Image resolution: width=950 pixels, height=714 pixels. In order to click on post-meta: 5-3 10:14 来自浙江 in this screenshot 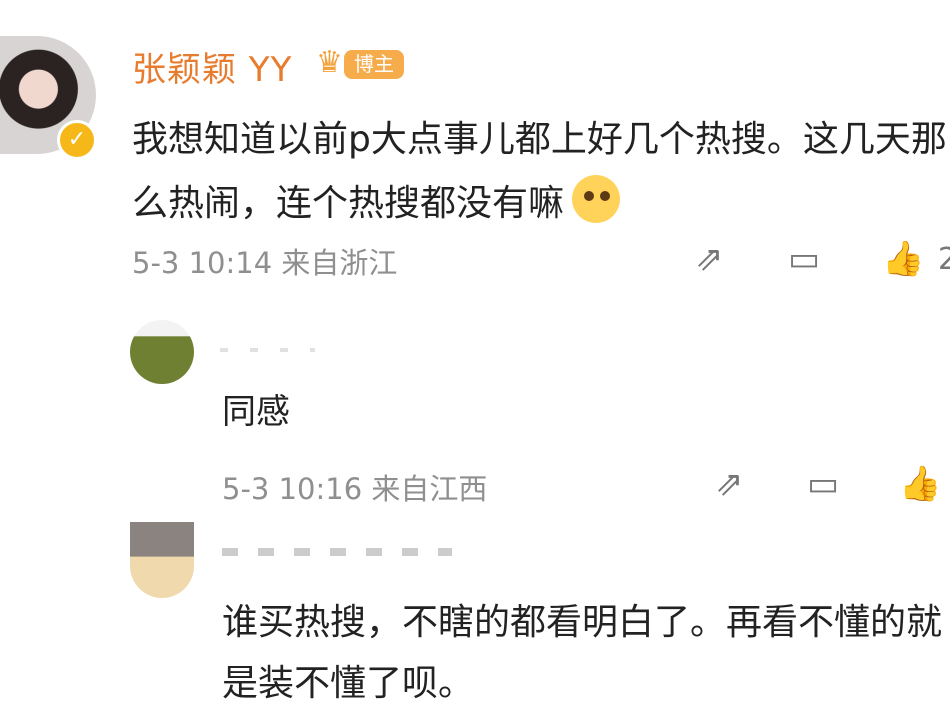, I will do `click(265, 263)`.